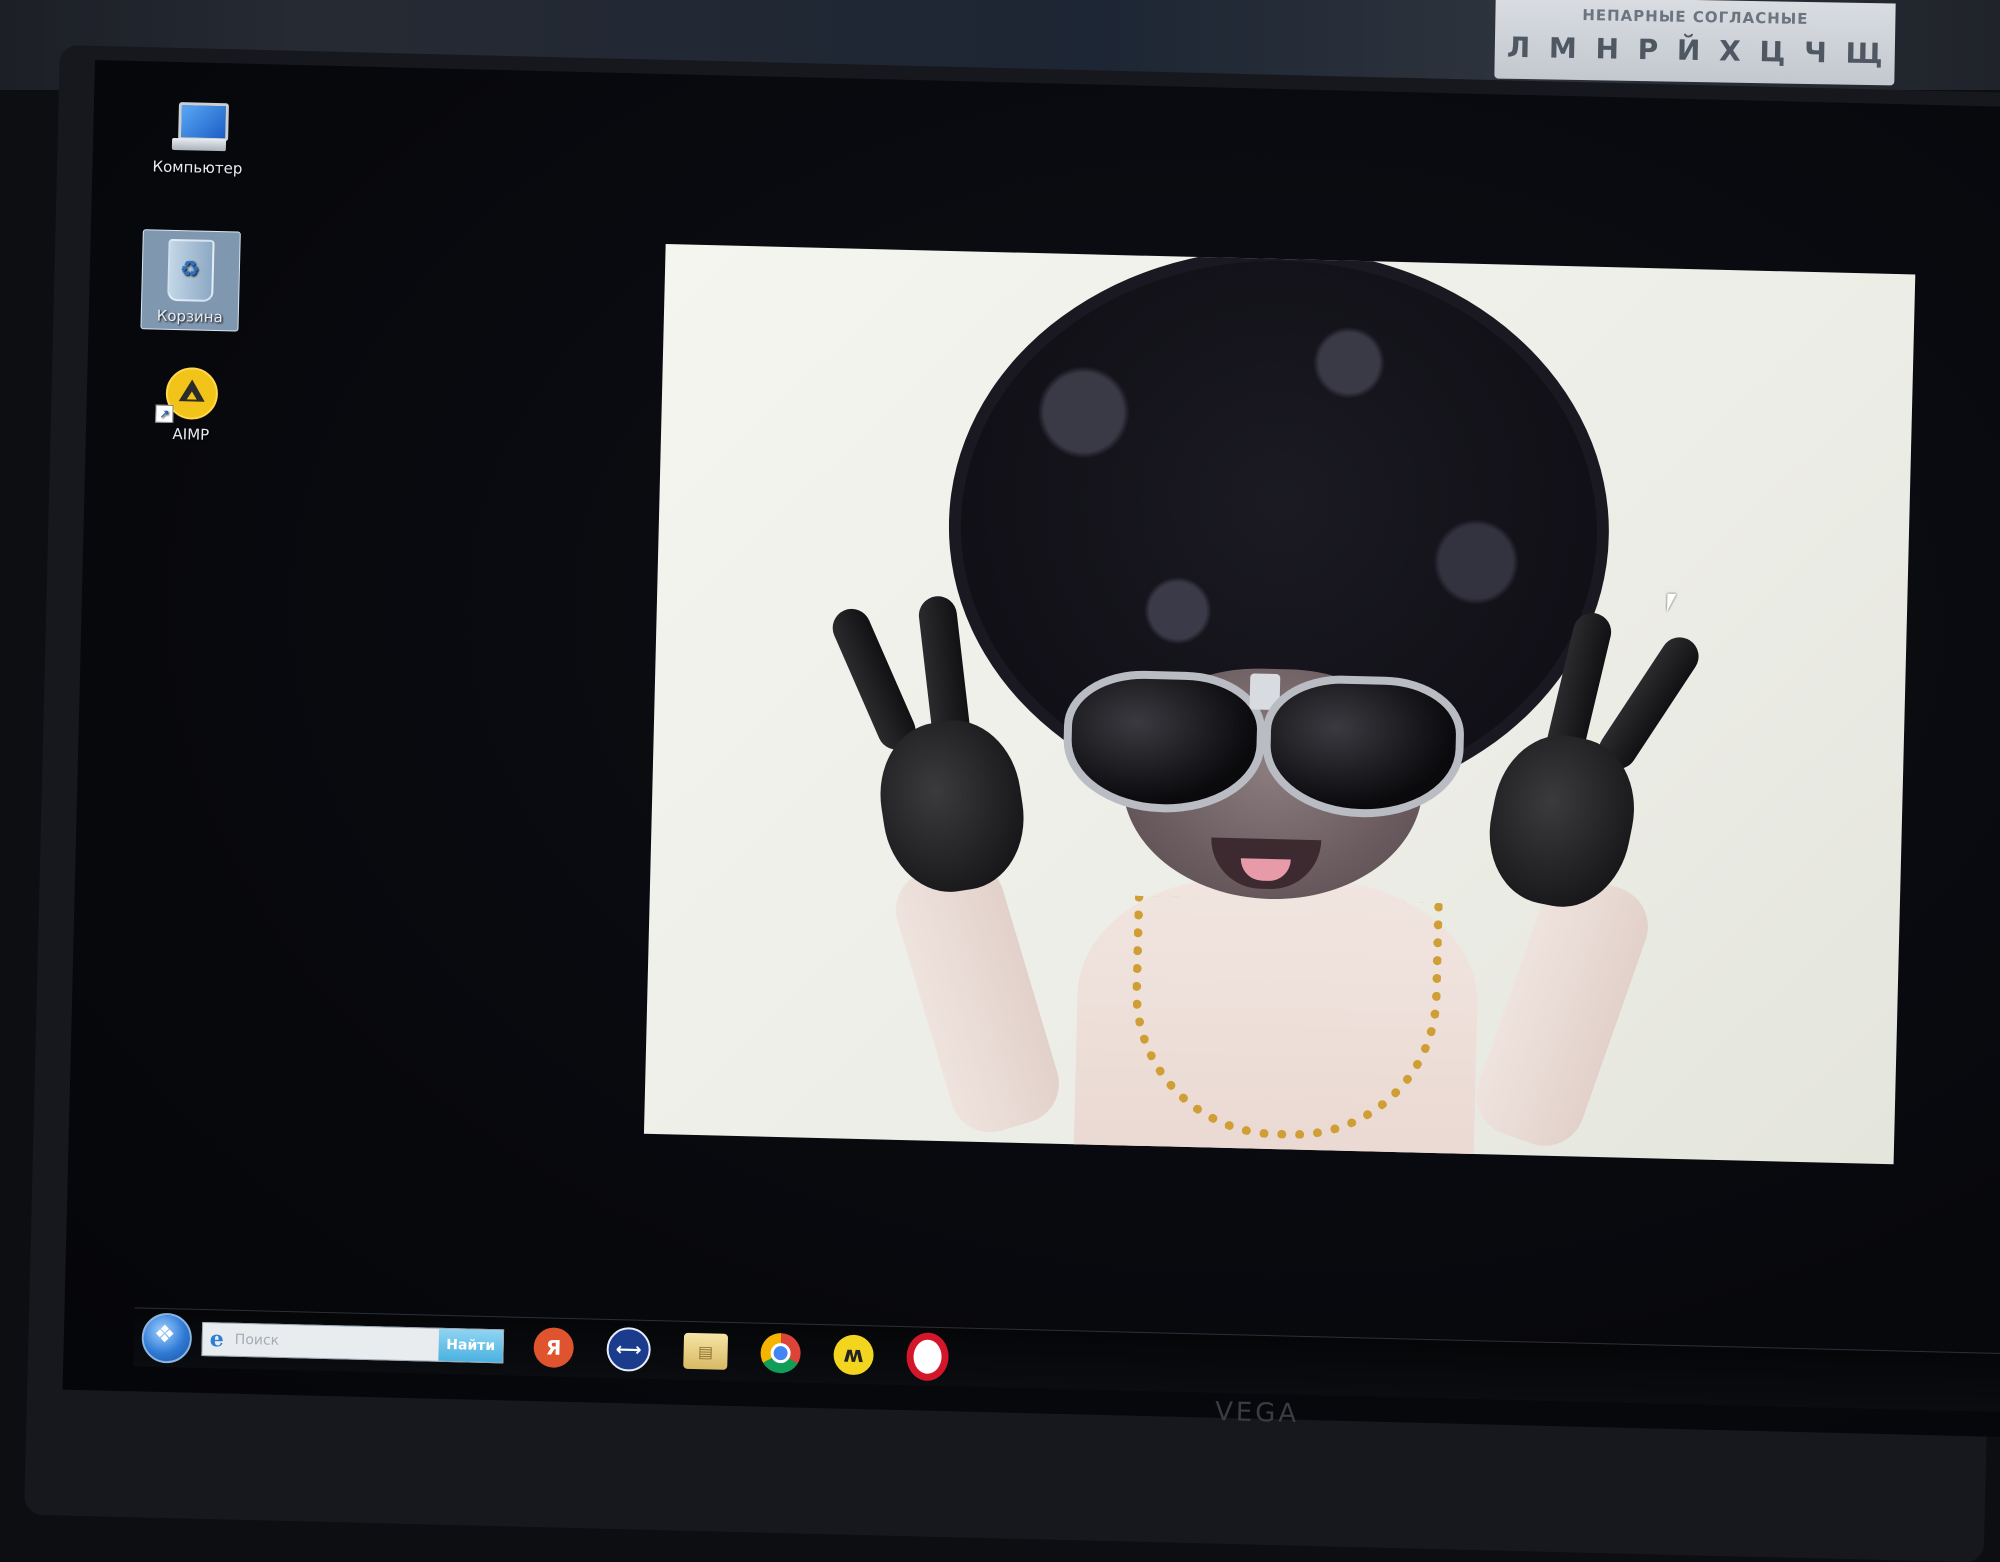  I want to click on monitor-brand-logo: VEGA, so click(1257, 1413).